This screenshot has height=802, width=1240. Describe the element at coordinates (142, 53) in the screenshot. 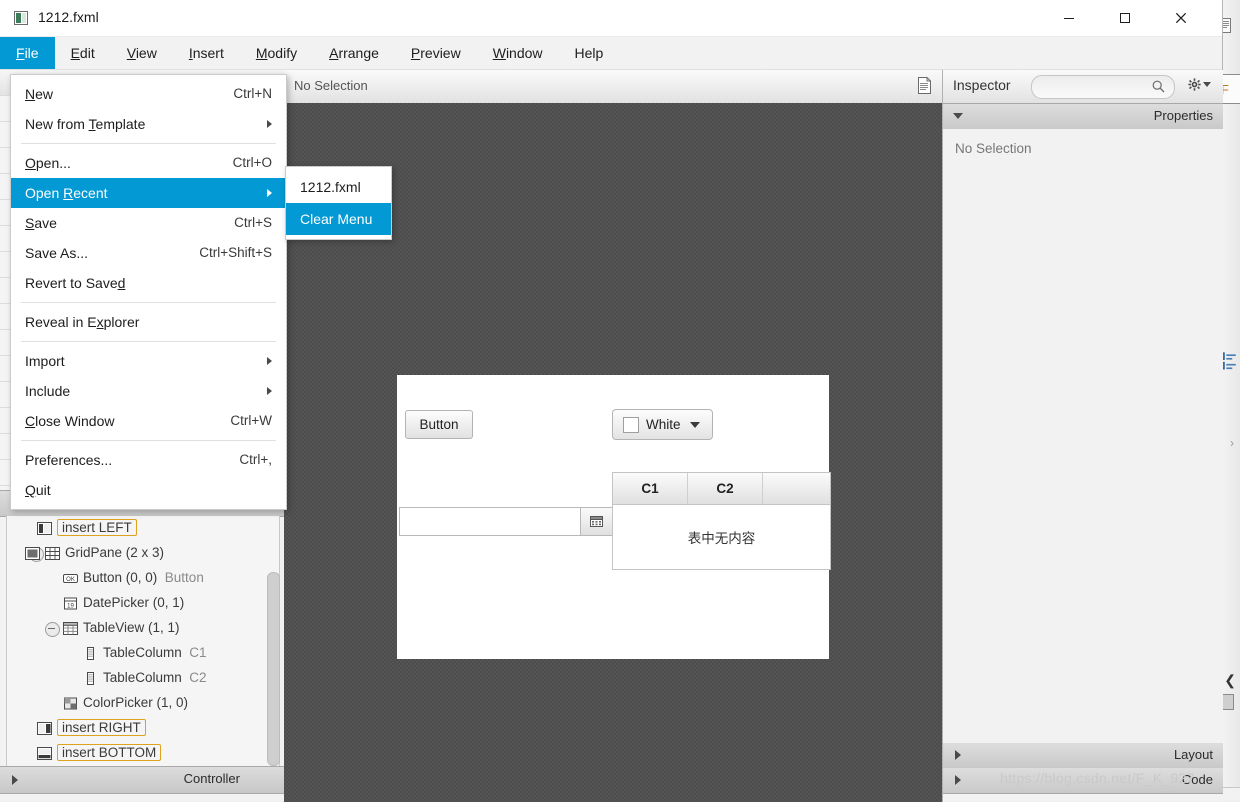

I see `menu-view: View` at that location.